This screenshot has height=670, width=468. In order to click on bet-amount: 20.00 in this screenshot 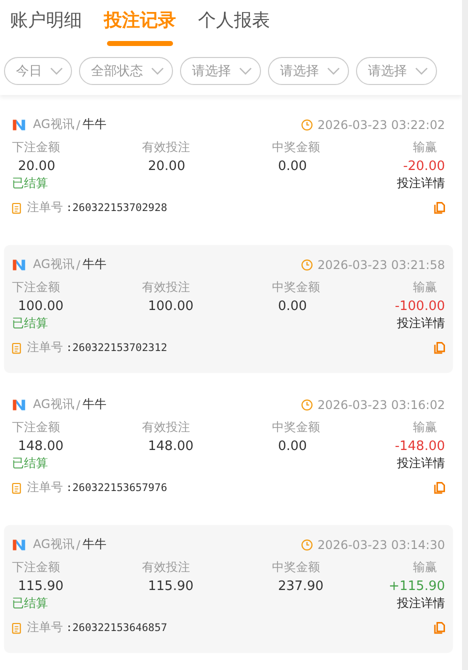, I will do `click(36, 166)`.